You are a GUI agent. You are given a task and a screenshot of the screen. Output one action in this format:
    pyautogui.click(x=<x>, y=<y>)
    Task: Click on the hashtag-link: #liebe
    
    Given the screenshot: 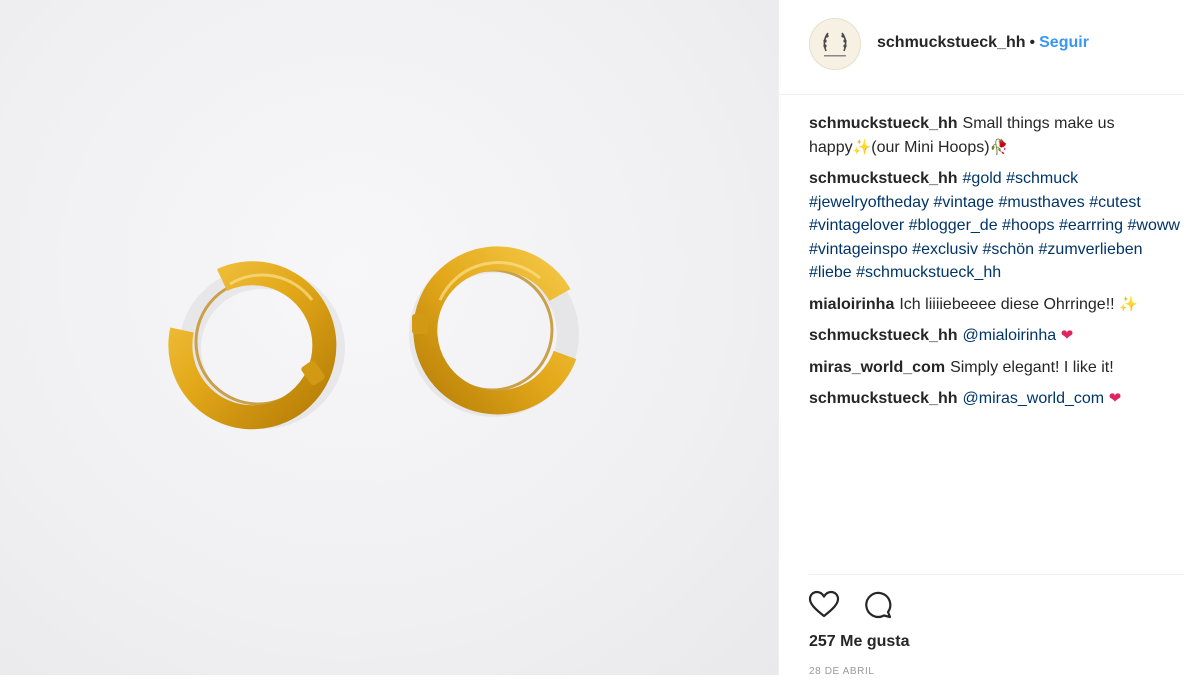 What is the action you would take?
    pyautogui.click(x=830, y=272)
    